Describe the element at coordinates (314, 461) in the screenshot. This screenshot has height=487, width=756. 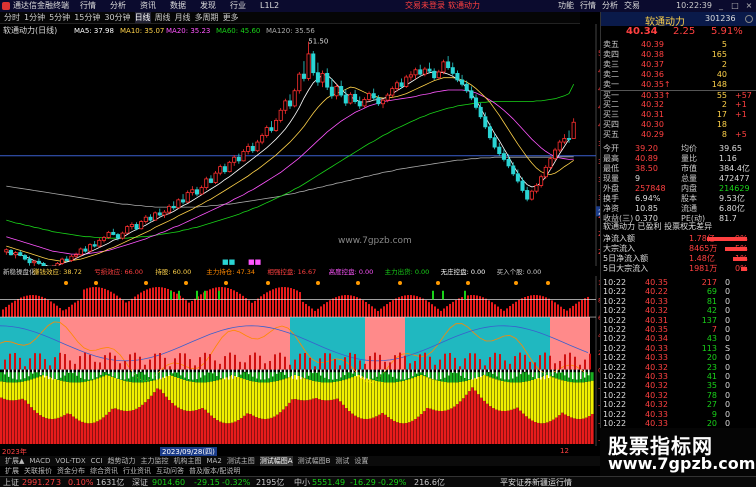
I see `indicator-tab-10: 测试幅图B` at that location.